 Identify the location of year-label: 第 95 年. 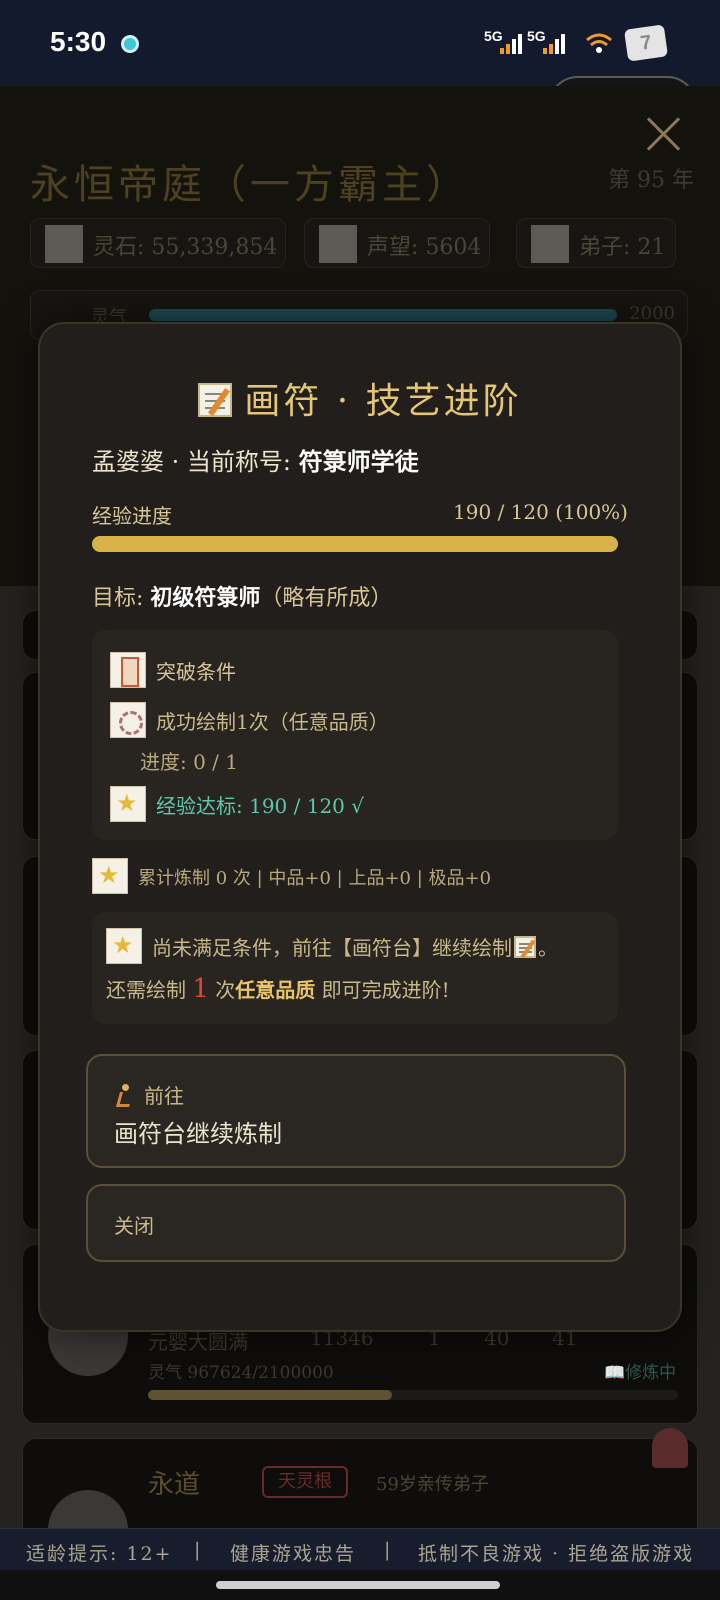
(651, 180).